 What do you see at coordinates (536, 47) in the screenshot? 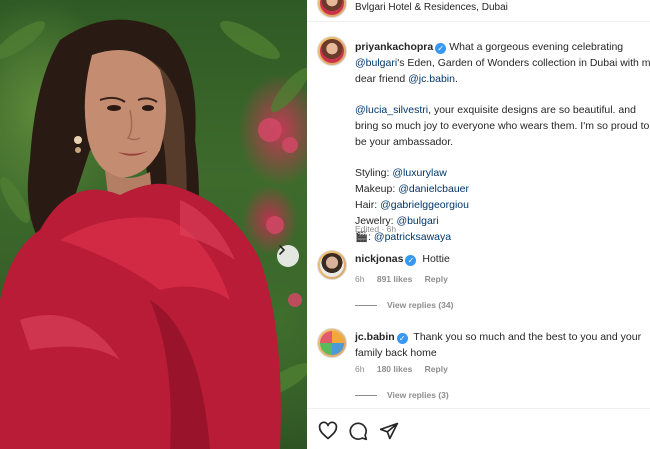
I see `caption-line-1: What a gorgeous evening celebrating` at bounding box center [536, 47].